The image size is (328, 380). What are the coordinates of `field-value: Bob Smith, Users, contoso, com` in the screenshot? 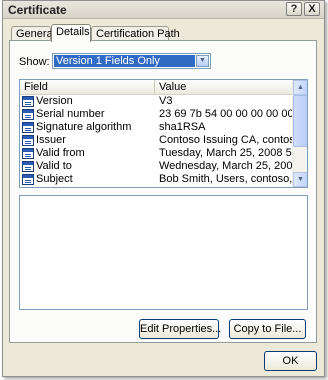 It's located at (226, 179).